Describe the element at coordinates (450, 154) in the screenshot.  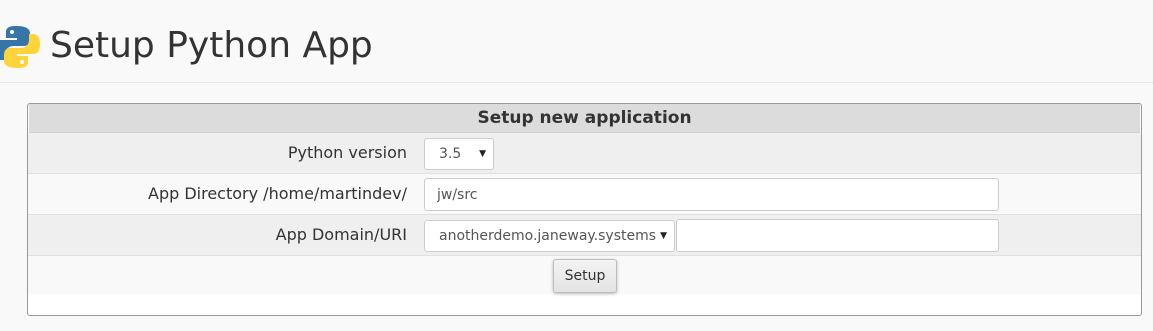
I see `python-version-value: 3.5` at that location.